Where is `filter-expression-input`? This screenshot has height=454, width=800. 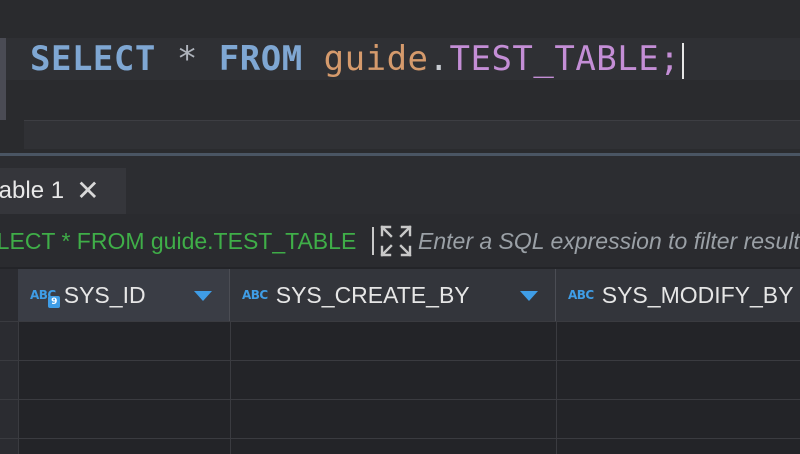
filter-expression-input is located at coordinates (608, 241).